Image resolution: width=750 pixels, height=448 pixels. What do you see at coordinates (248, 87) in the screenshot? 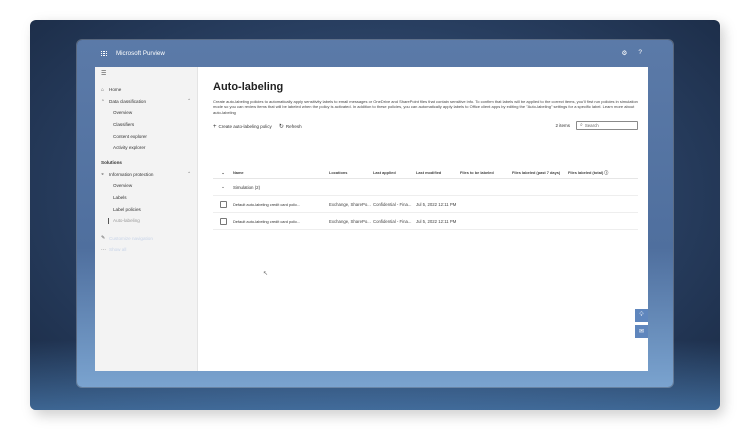
I see `page-title: Auto-labeling` at bounding box center [248, 87].